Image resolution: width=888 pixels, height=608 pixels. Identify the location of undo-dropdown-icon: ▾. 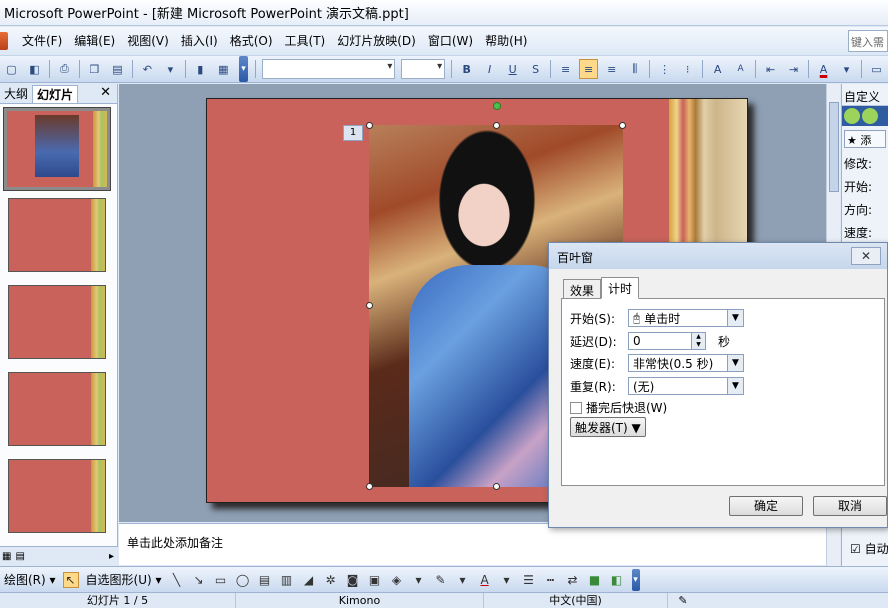
(170, 69).